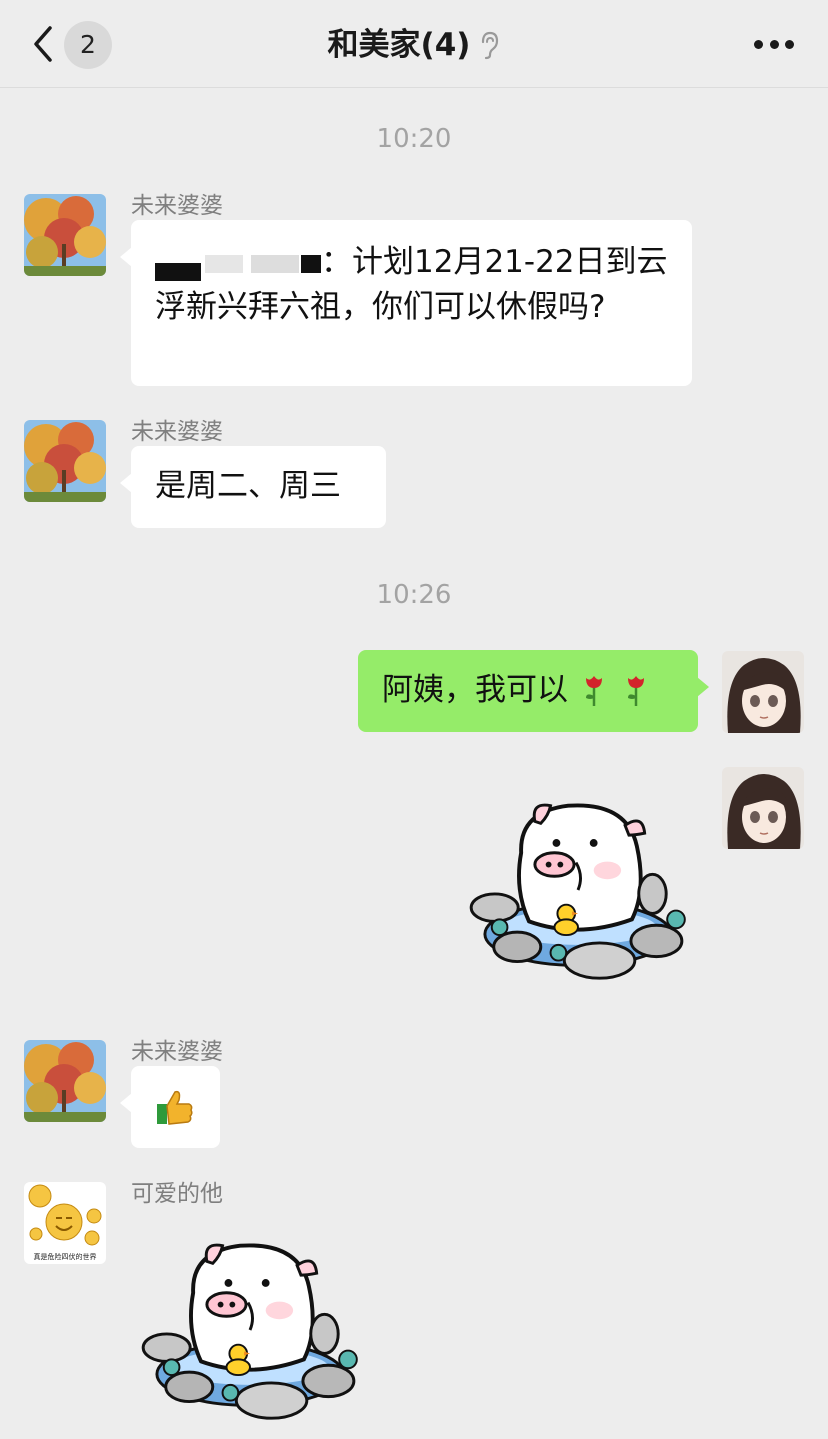  Describe the element at coordinates (65, 1223) in the screenshot. I see `avatar: 真是危险四伏的世界` at that location.